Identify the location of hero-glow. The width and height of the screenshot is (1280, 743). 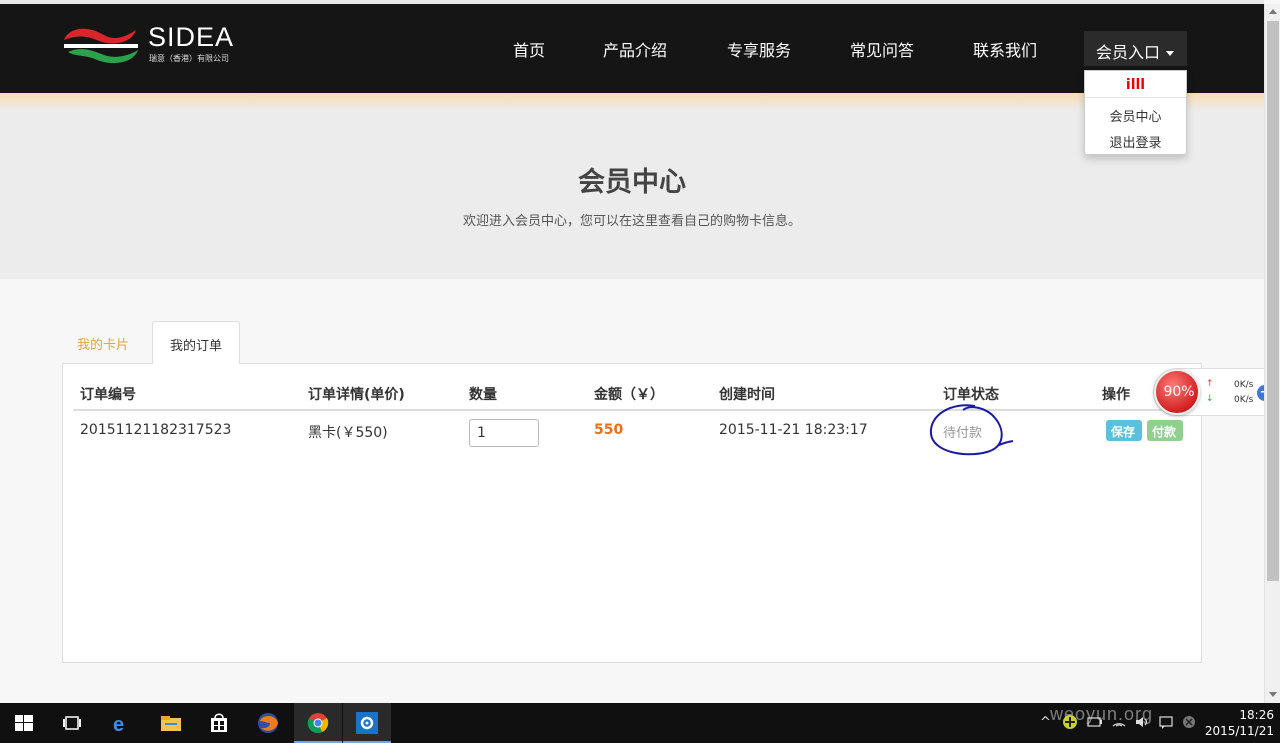
(632, 102).